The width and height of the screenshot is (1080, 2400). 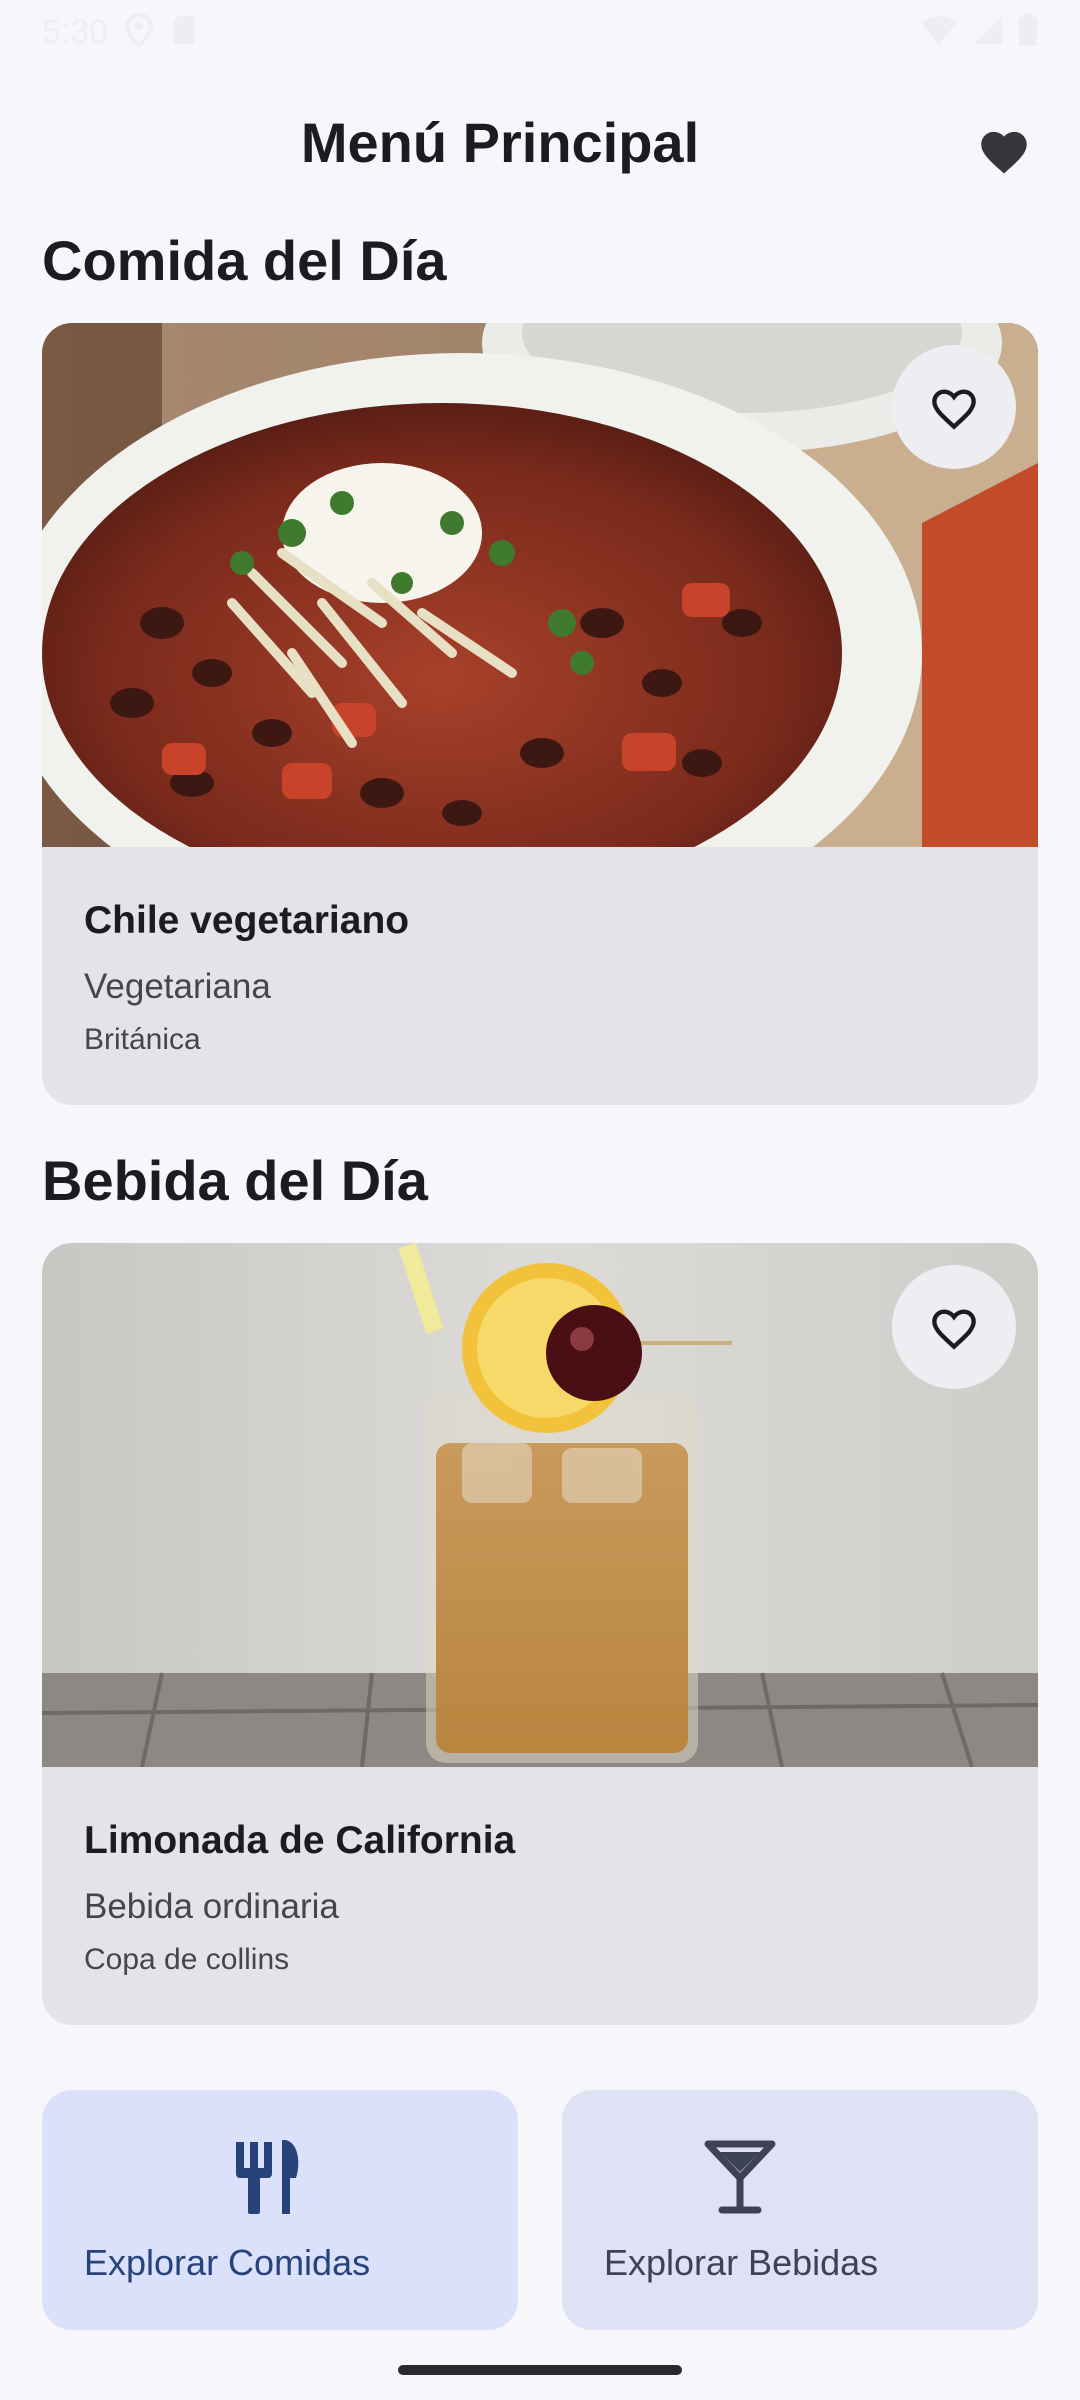 What do you see at coordinates (177, 986) in the screenshot?
I see `meal-category: Vegetariana` at bounding box center [177, 986].